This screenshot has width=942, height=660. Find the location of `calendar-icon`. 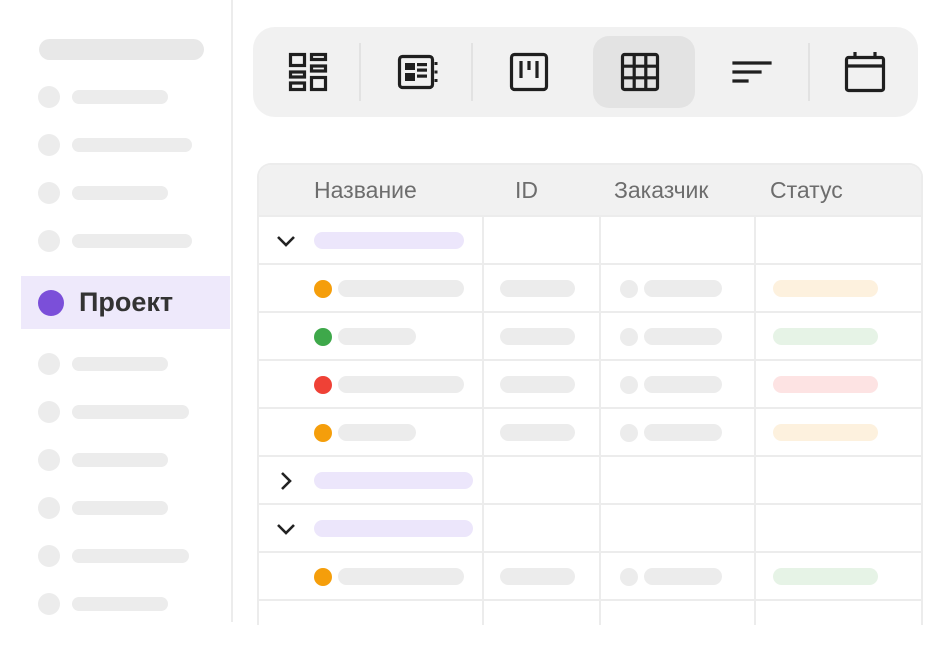

calendar-icon is located at coordinates (865, 72).